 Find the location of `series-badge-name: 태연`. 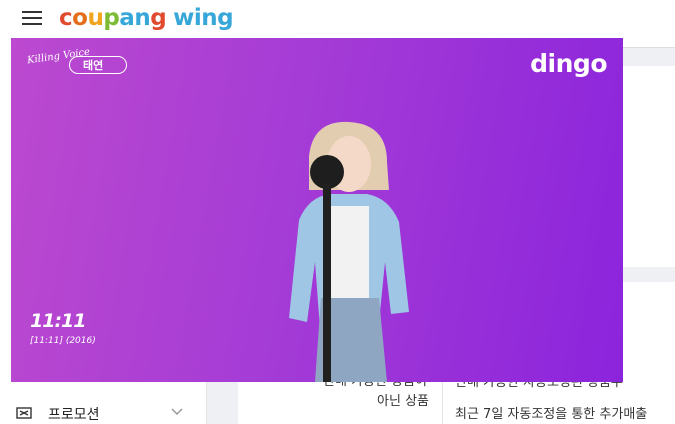

series-badge-name: 태연 is located at coordinates (93, 65).